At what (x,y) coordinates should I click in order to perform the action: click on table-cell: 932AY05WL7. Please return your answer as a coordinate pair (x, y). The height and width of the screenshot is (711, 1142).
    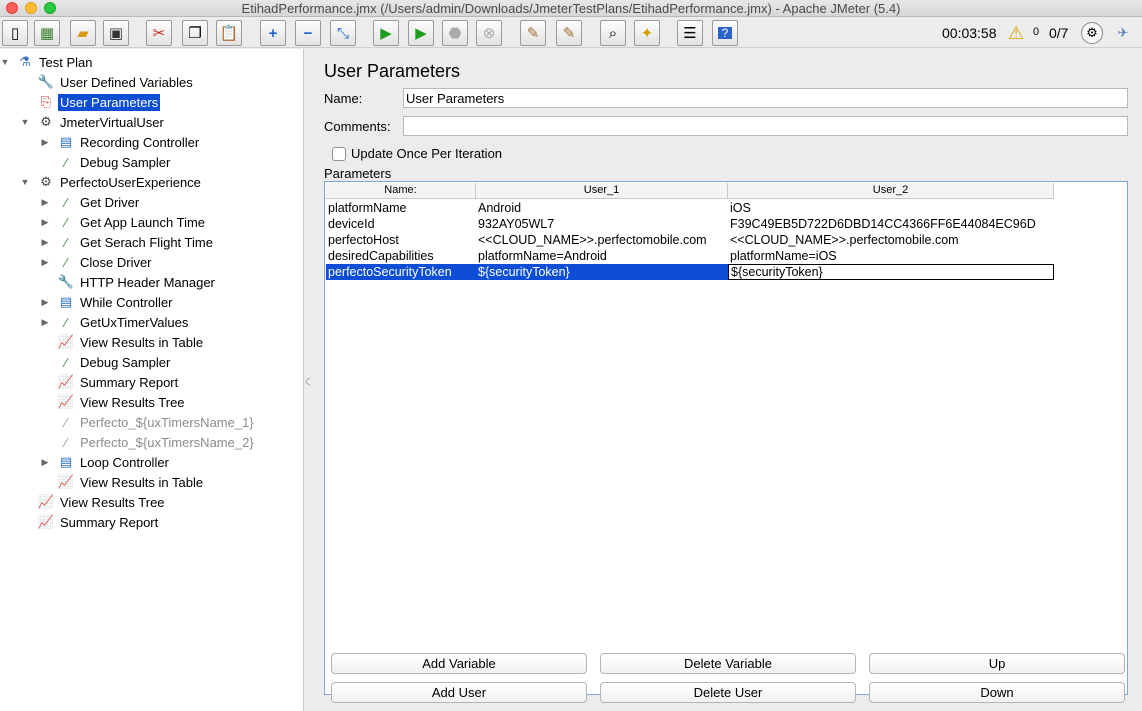
    Looking at the image, I should click on (602, 224).